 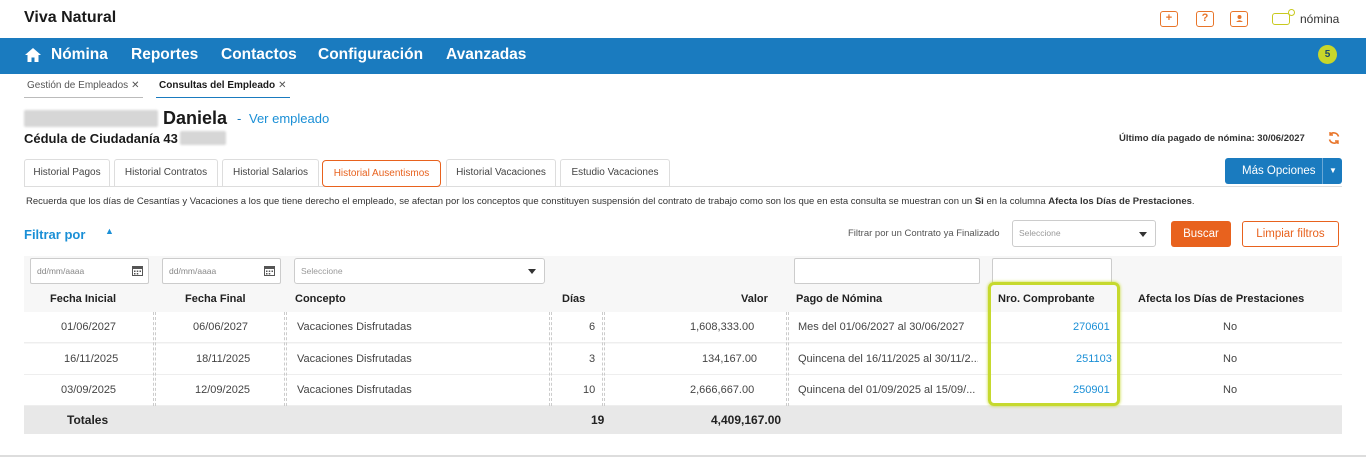 What do you see at coordinates (101, 138) in the screenshot?
I see `employee-id: Cédula de Ciudadanía 43` at bounding box center [101, 138].